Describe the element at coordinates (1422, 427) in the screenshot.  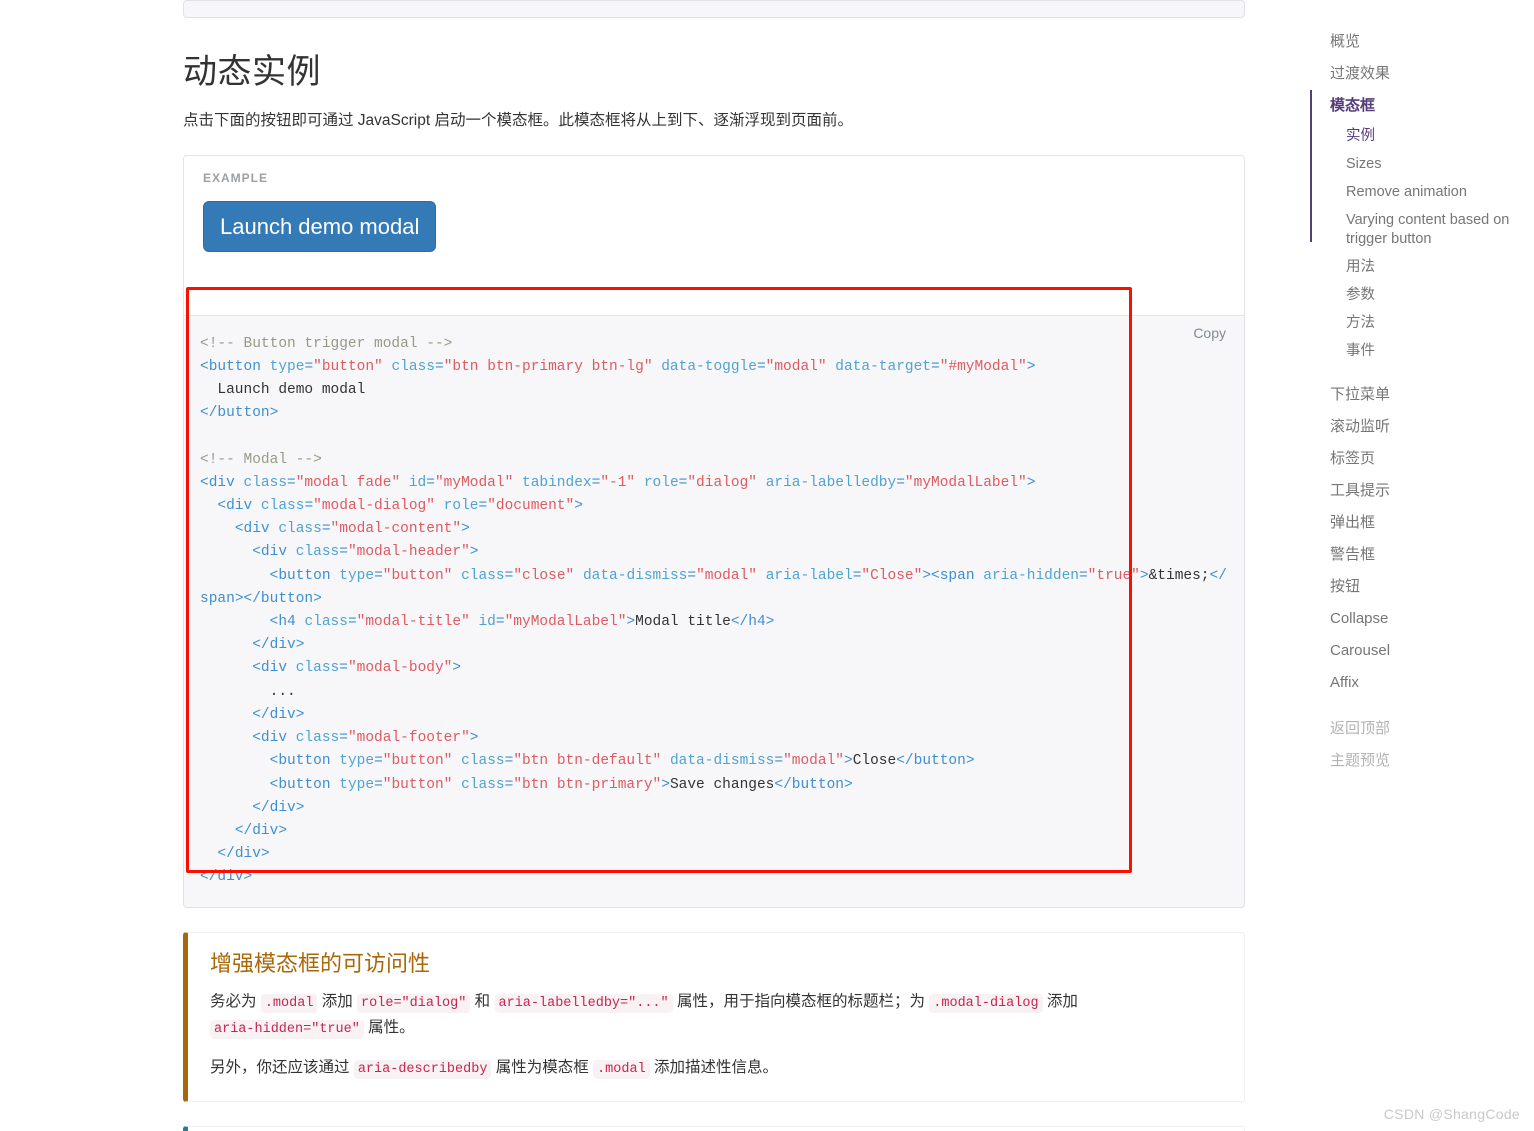
I see `sidebar-item-12: 滚动监听` at that location.